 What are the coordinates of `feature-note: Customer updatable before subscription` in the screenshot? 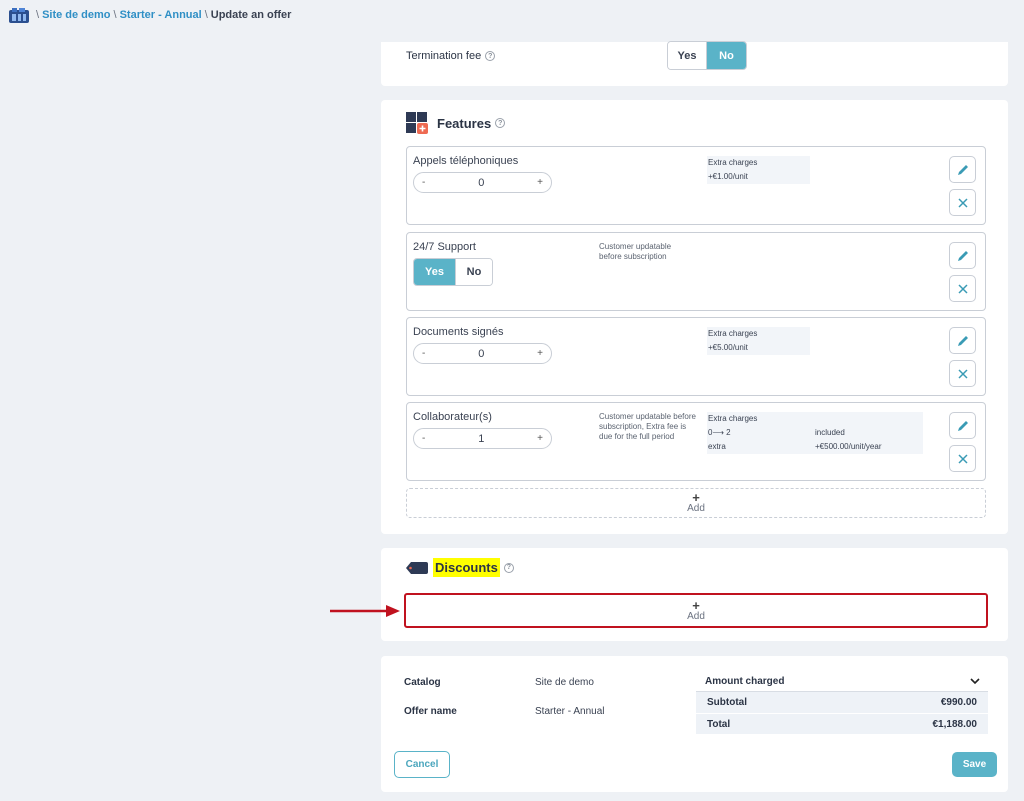 It's located at (635, 251).